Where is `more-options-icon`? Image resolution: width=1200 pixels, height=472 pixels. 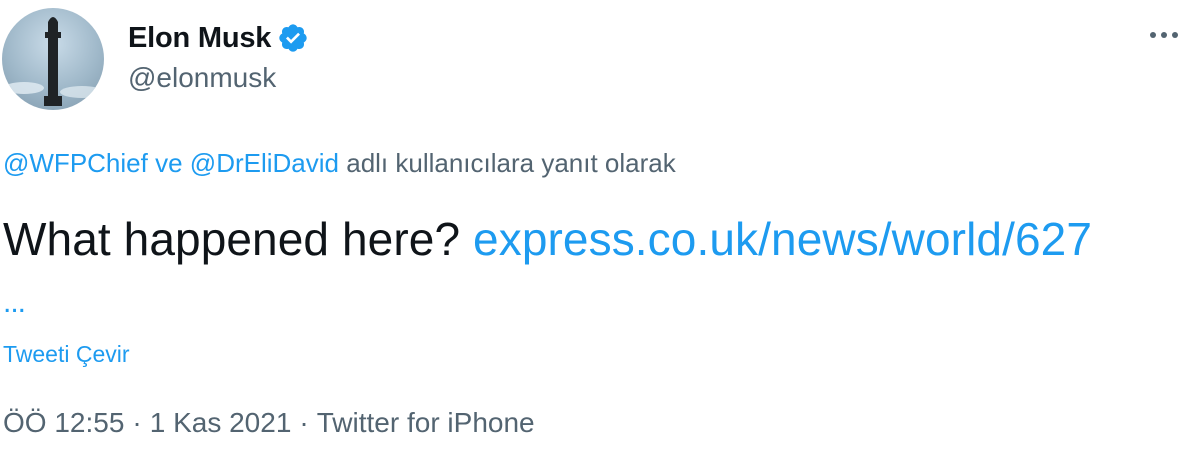
more-options-icon is located at coordinates (1164, 35).